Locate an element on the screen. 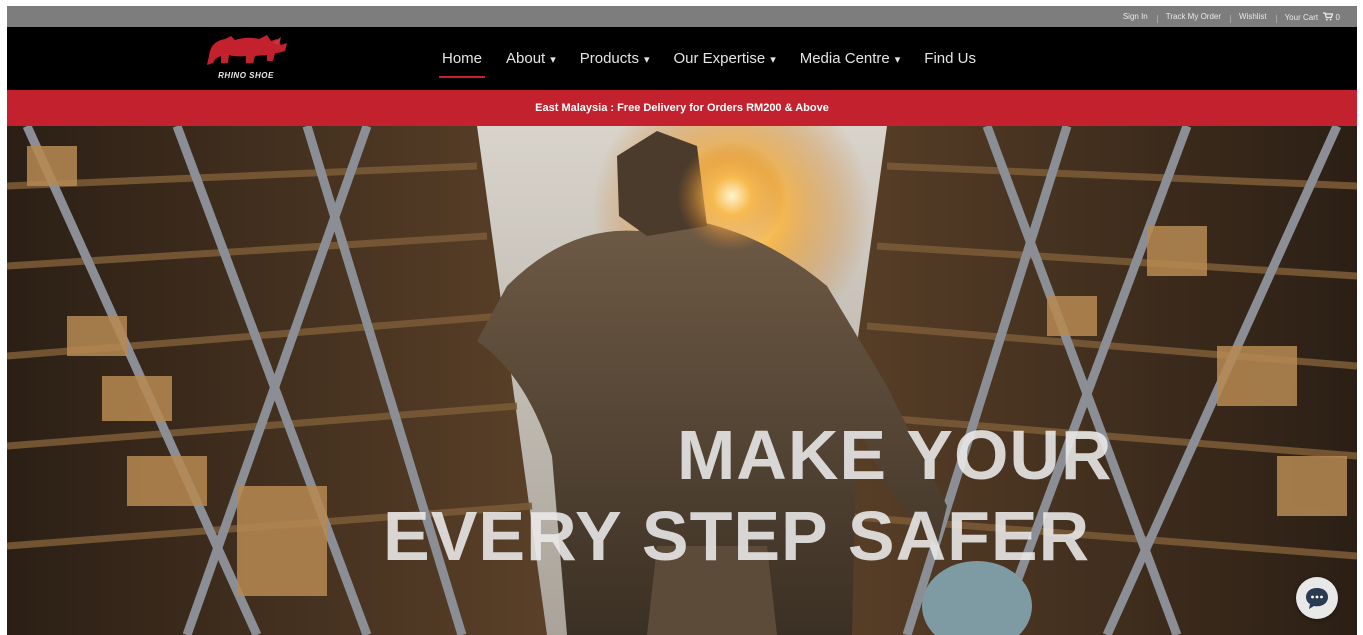 The image size is (1363, 635). nav-media-centre: Media Centre ▾ is located at coordinates (850, 58).